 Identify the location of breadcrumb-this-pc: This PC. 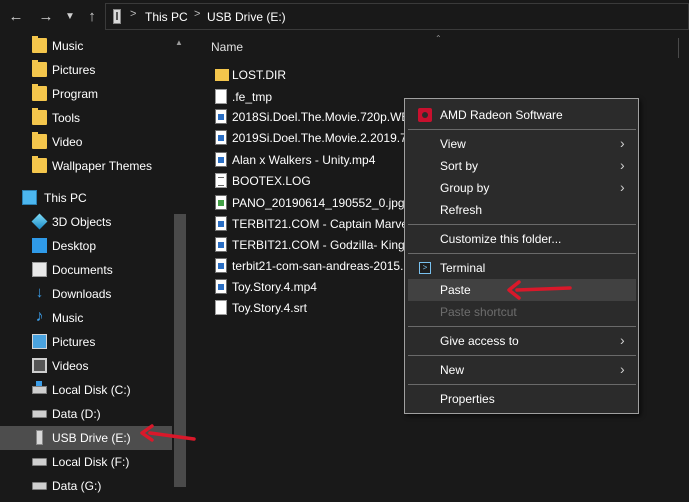
(166, 17).